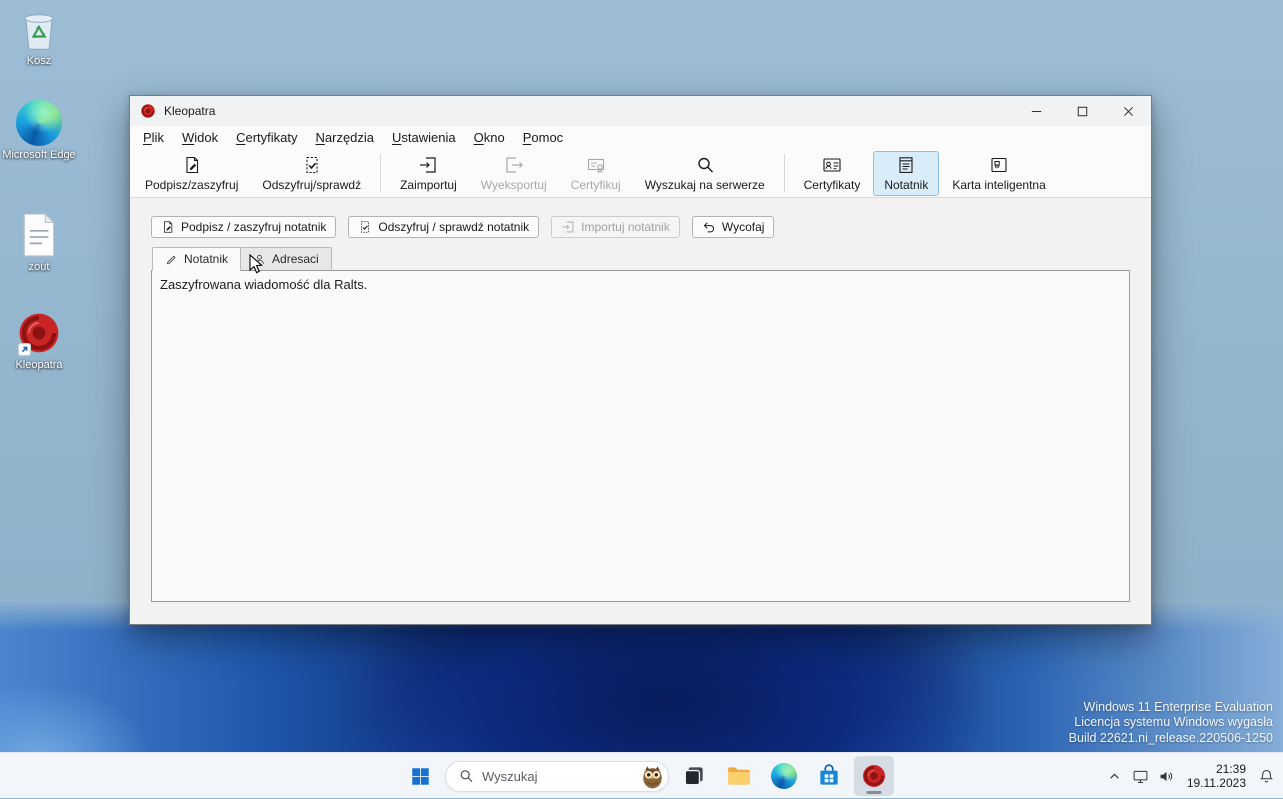  Describe the element at coordinates (1173, 722) in the screenshot. I see `watermark-line: Licencja systemu Windows wygasła` at that location.